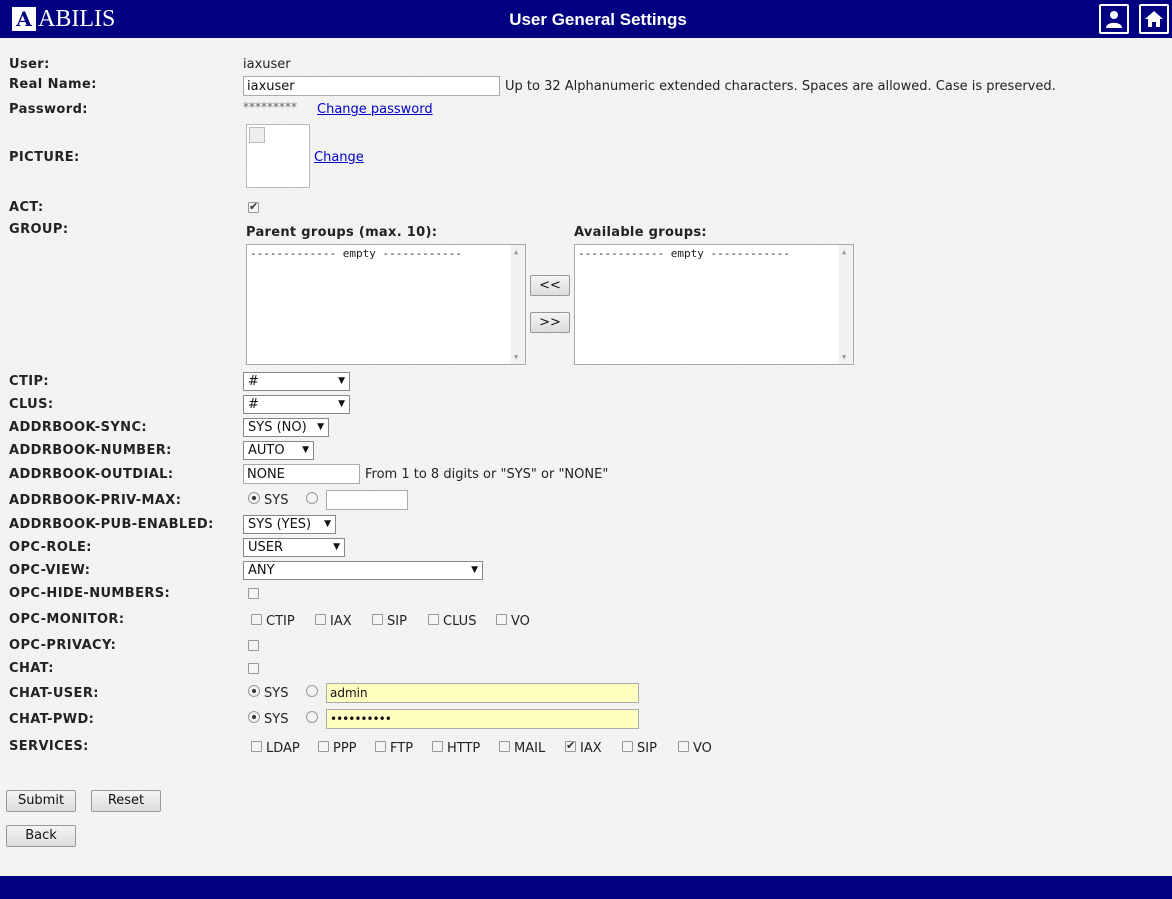 The image size is (1172, 899). I want to click on addrbook-number-value: AUTO, so click(266, 450).